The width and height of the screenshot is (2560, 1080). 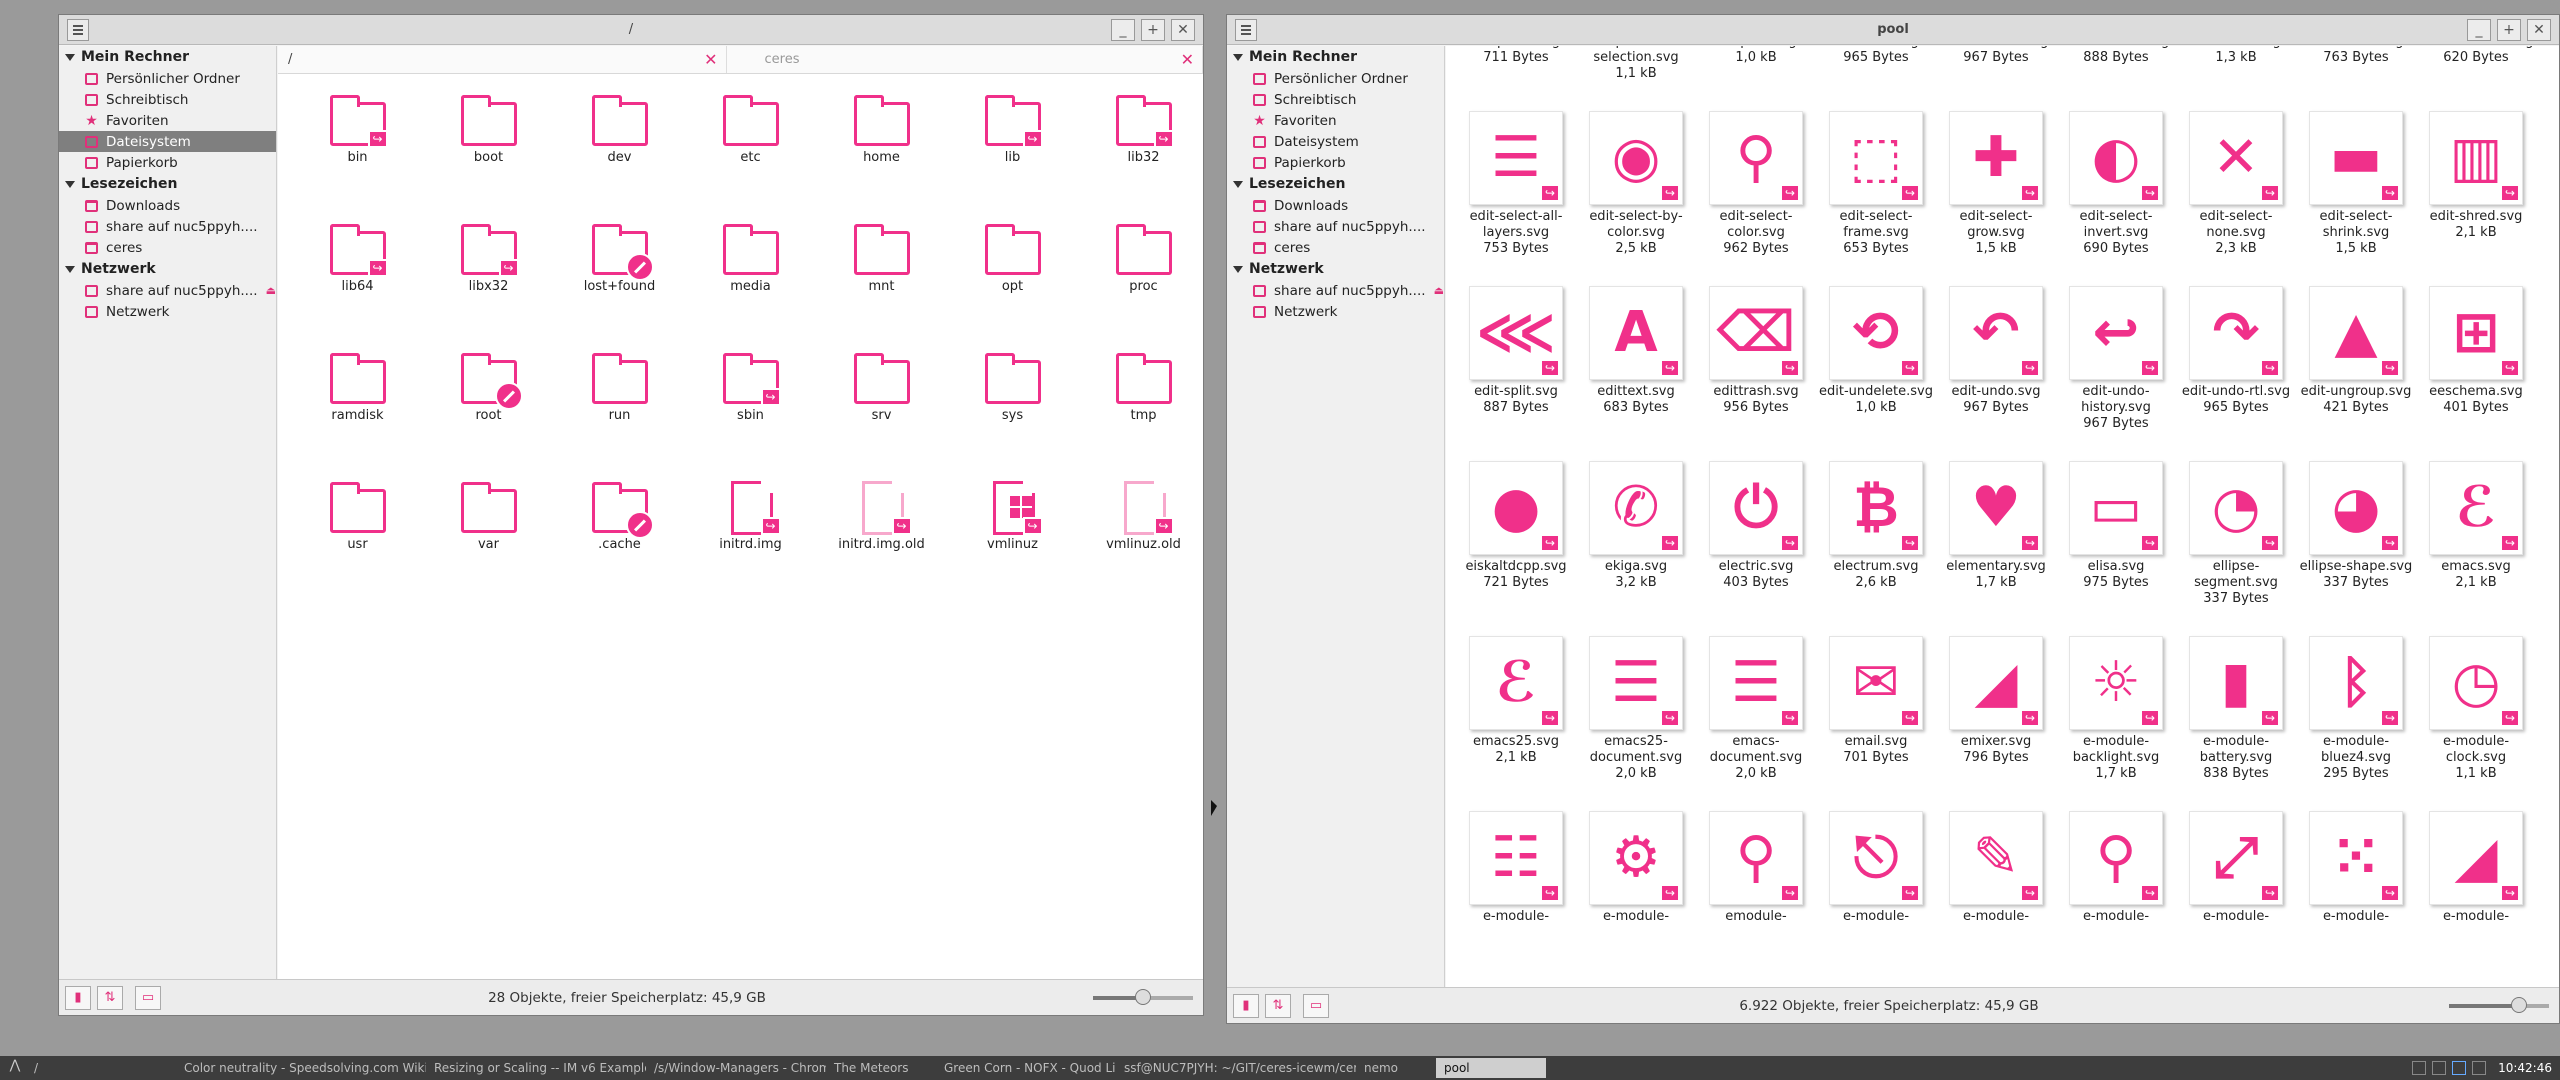 I want to click on location-pane-main: / ✕, so click(x=502, y=59).